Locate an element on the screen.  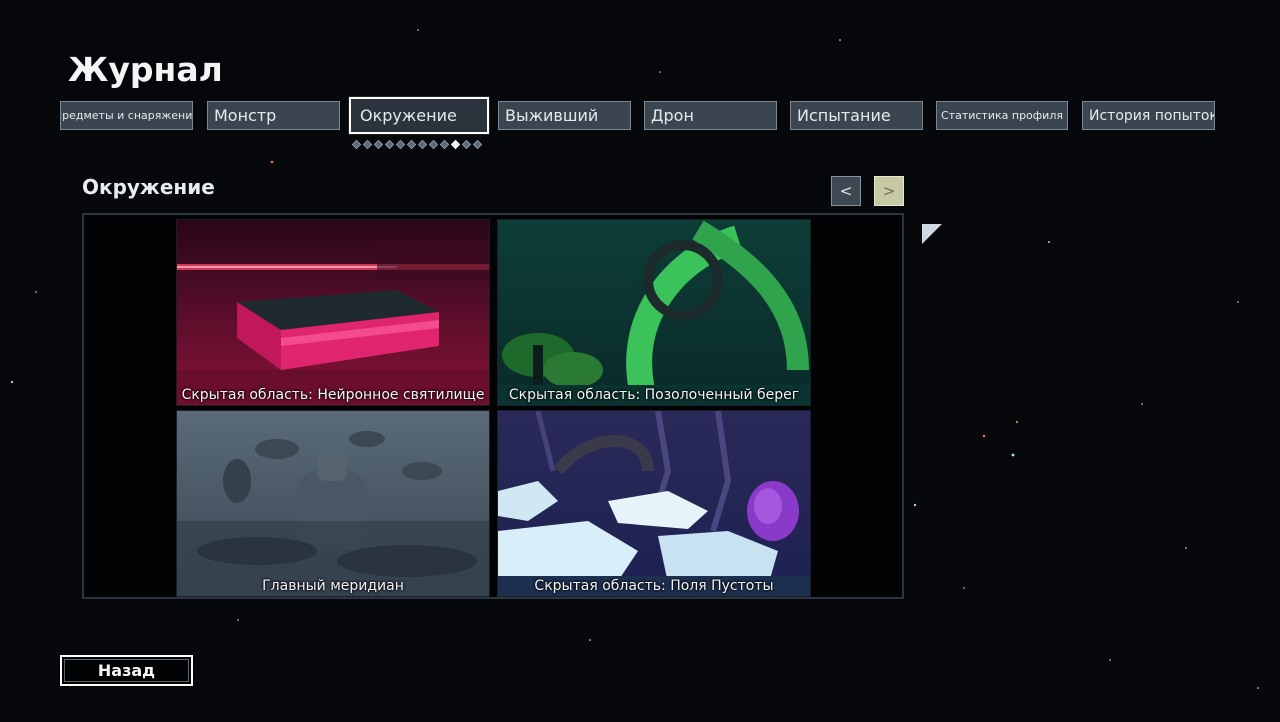
environment-card: Скрытая область: Позолоченный берег is located at coordinates (654, 312).